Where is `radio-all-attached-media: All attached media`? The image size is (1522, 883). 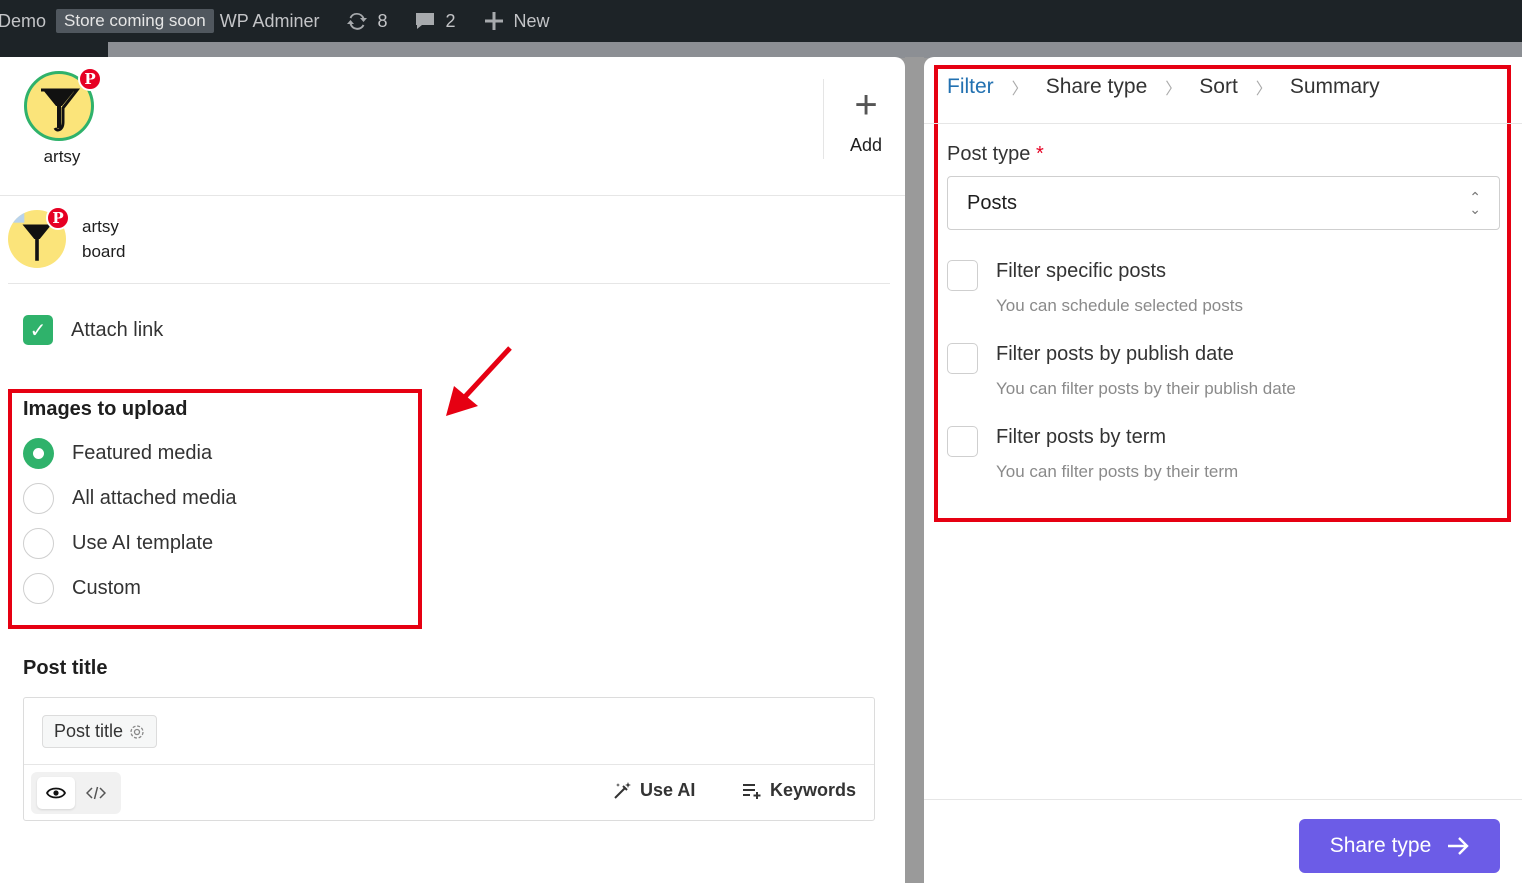 radio-all-attached-media: All attached media is located at coordinates (130, 498).